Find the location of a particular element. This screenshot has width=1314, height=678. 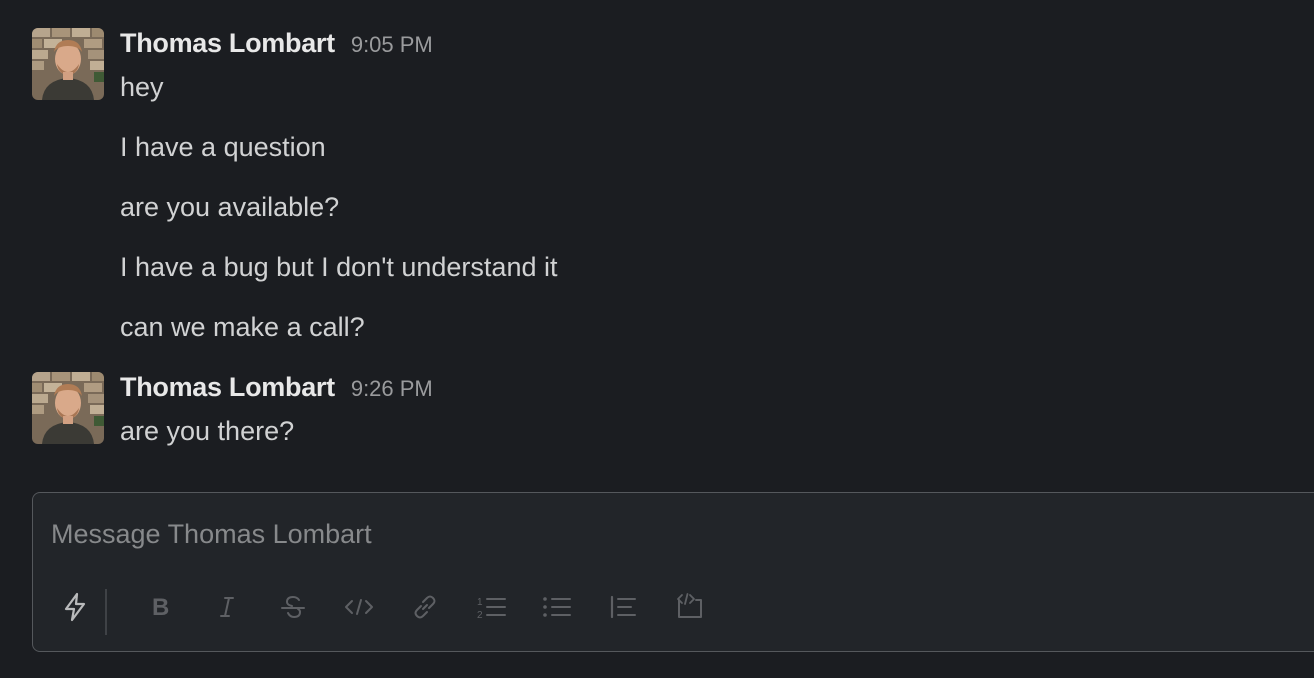

message-text: I have a bug but I don't understand it is located at coordinates (339, 267).